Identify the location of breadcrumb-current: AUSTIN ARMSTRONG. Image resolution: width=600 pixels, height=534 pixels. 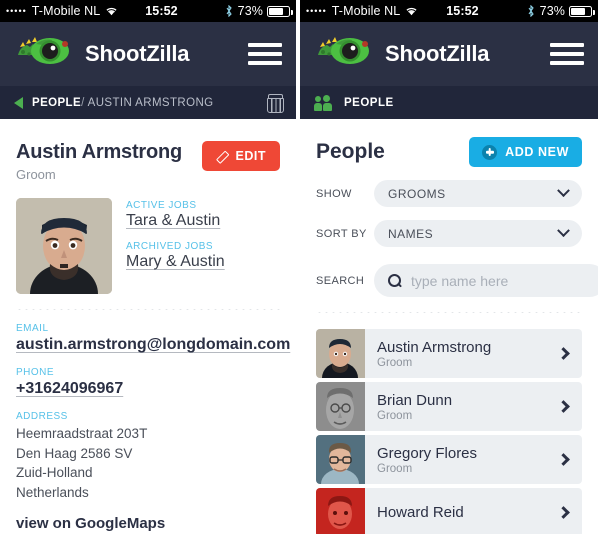
(150, 102).